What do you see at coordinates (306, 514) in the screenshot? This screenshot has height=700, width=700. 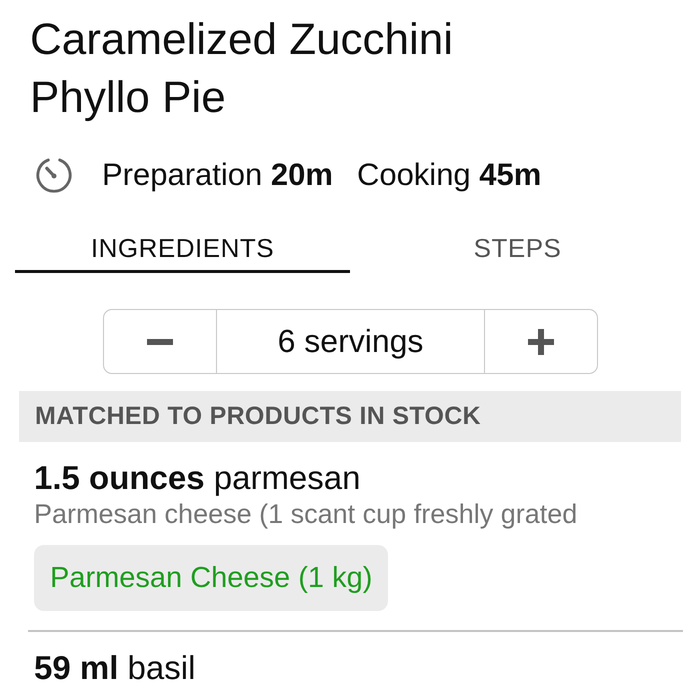 I see `ingredient-note: Parmesan cheese (1 scant cup freshly grated` at bounding box center [306, 514].